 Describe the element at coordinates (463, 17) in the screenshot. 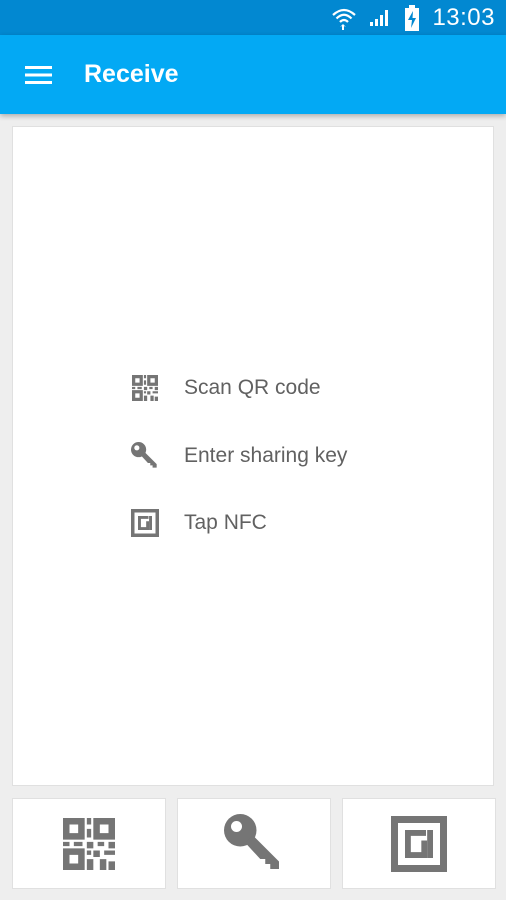

I see `status-time: 13:03` at that location.